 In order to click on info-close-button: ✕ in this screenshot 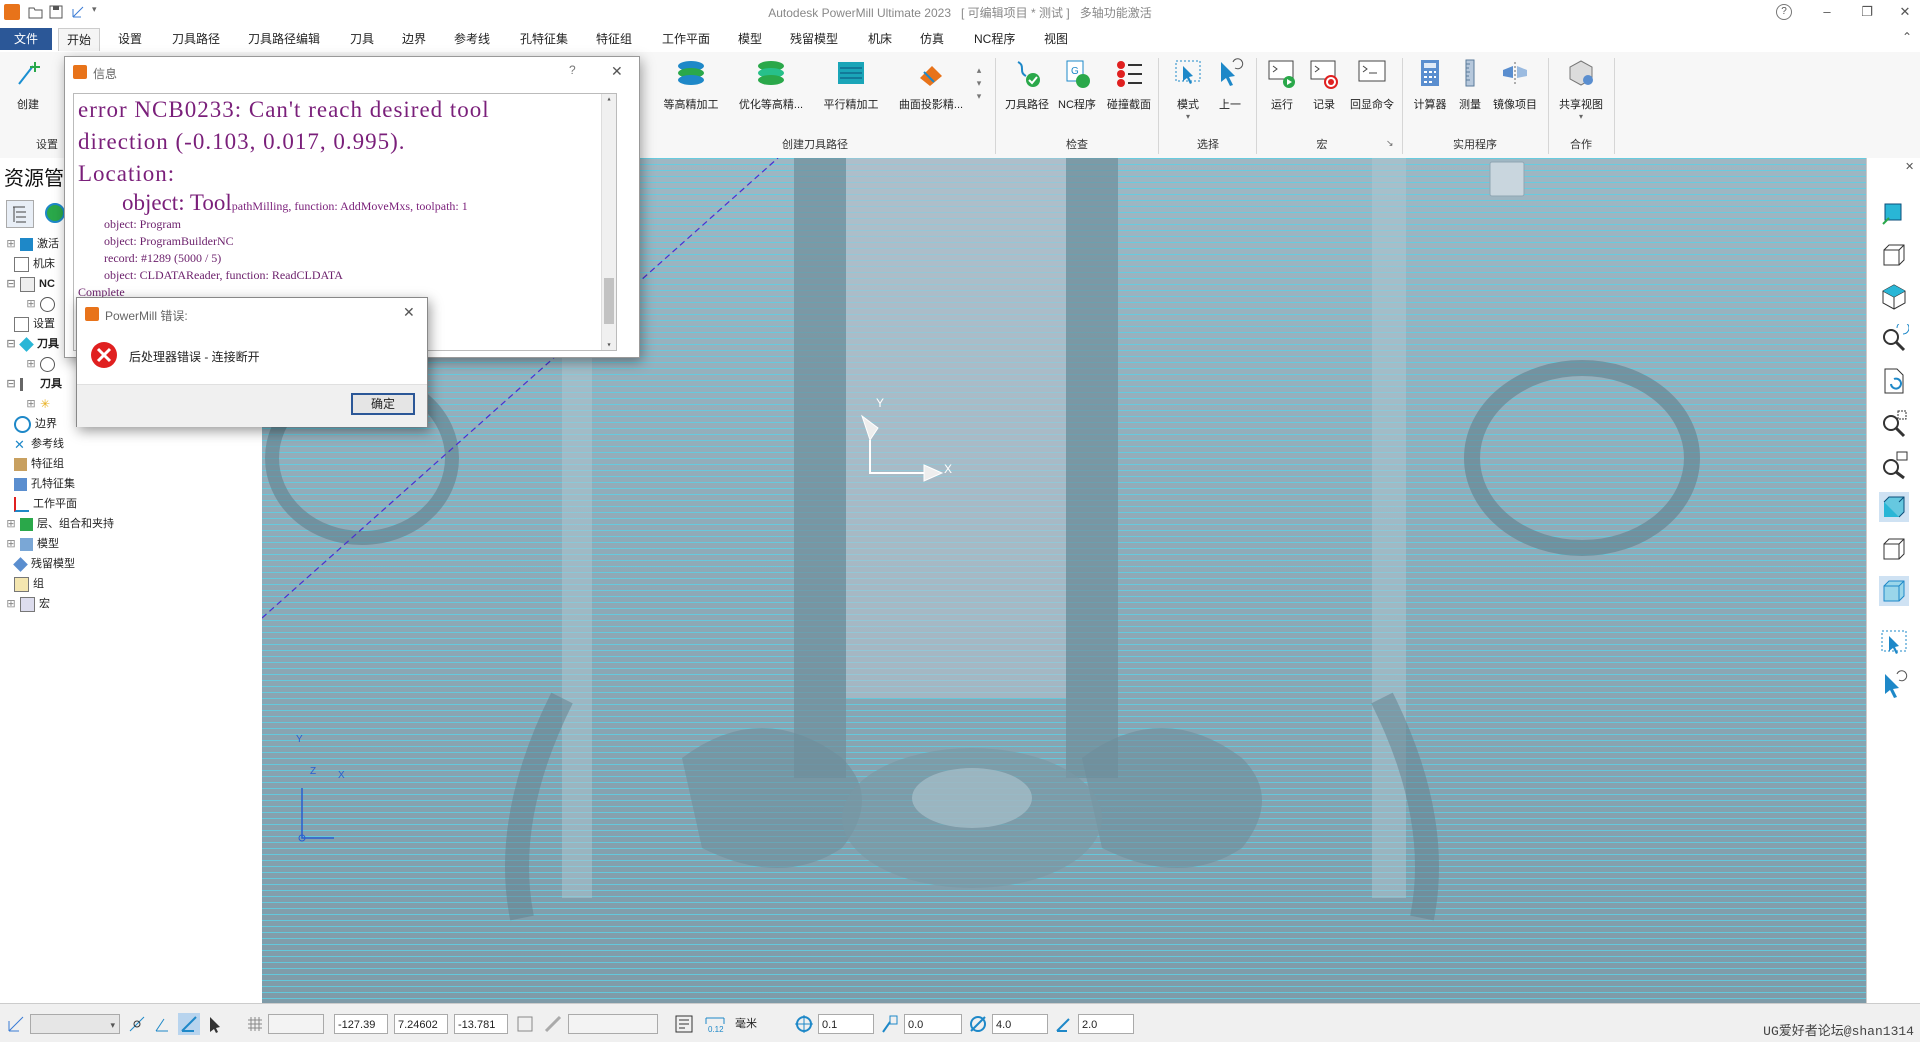, I will do `click(617, 71)`.